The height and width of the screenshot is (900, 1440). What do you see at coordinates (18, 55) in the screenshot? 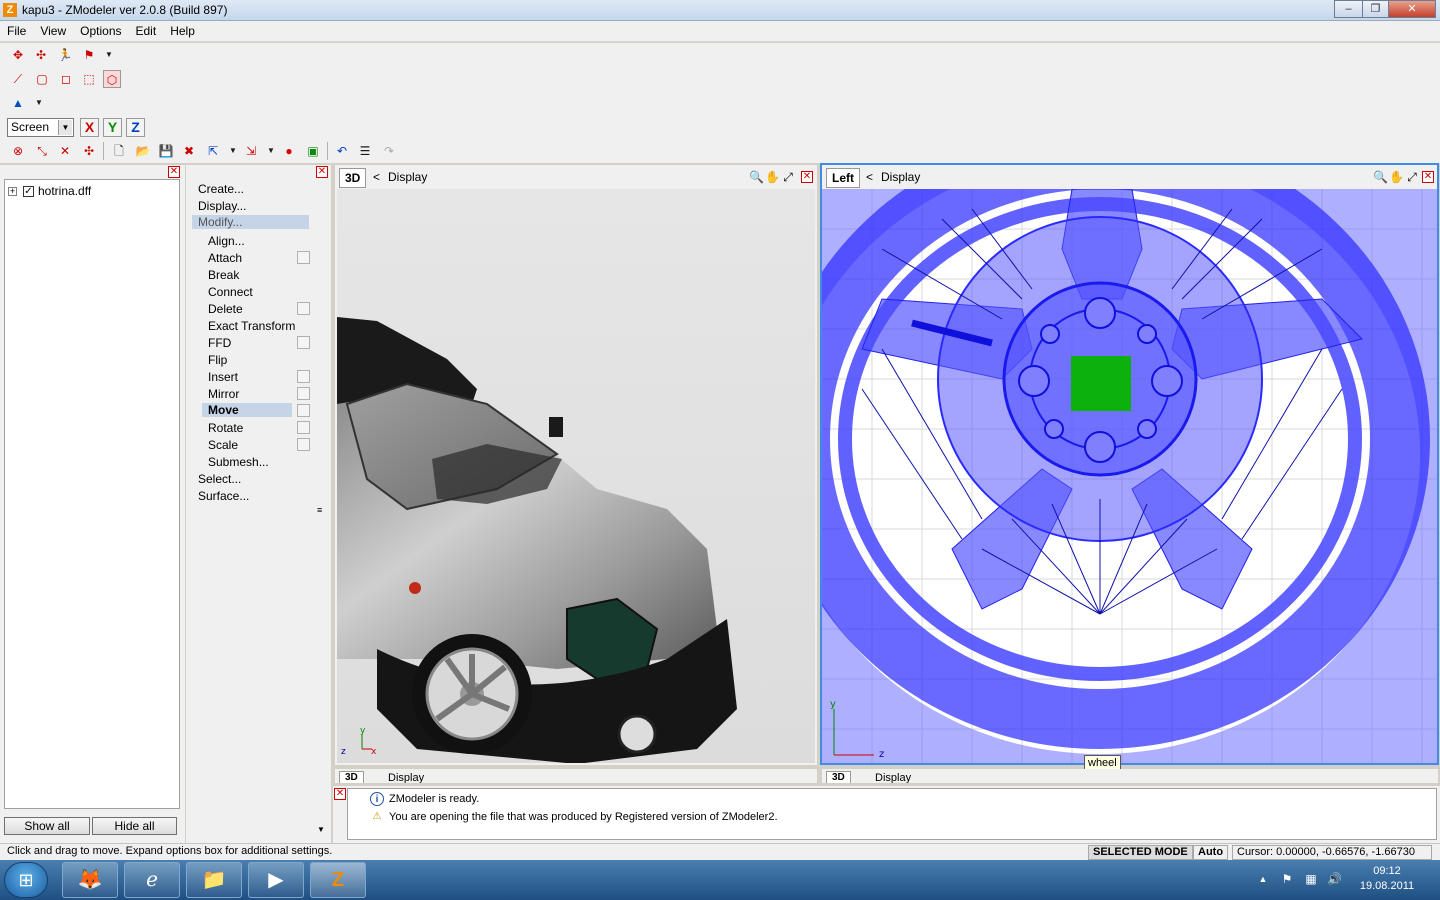
I see `select-vertex-icon: ✥` at bounding box center [18, 55].